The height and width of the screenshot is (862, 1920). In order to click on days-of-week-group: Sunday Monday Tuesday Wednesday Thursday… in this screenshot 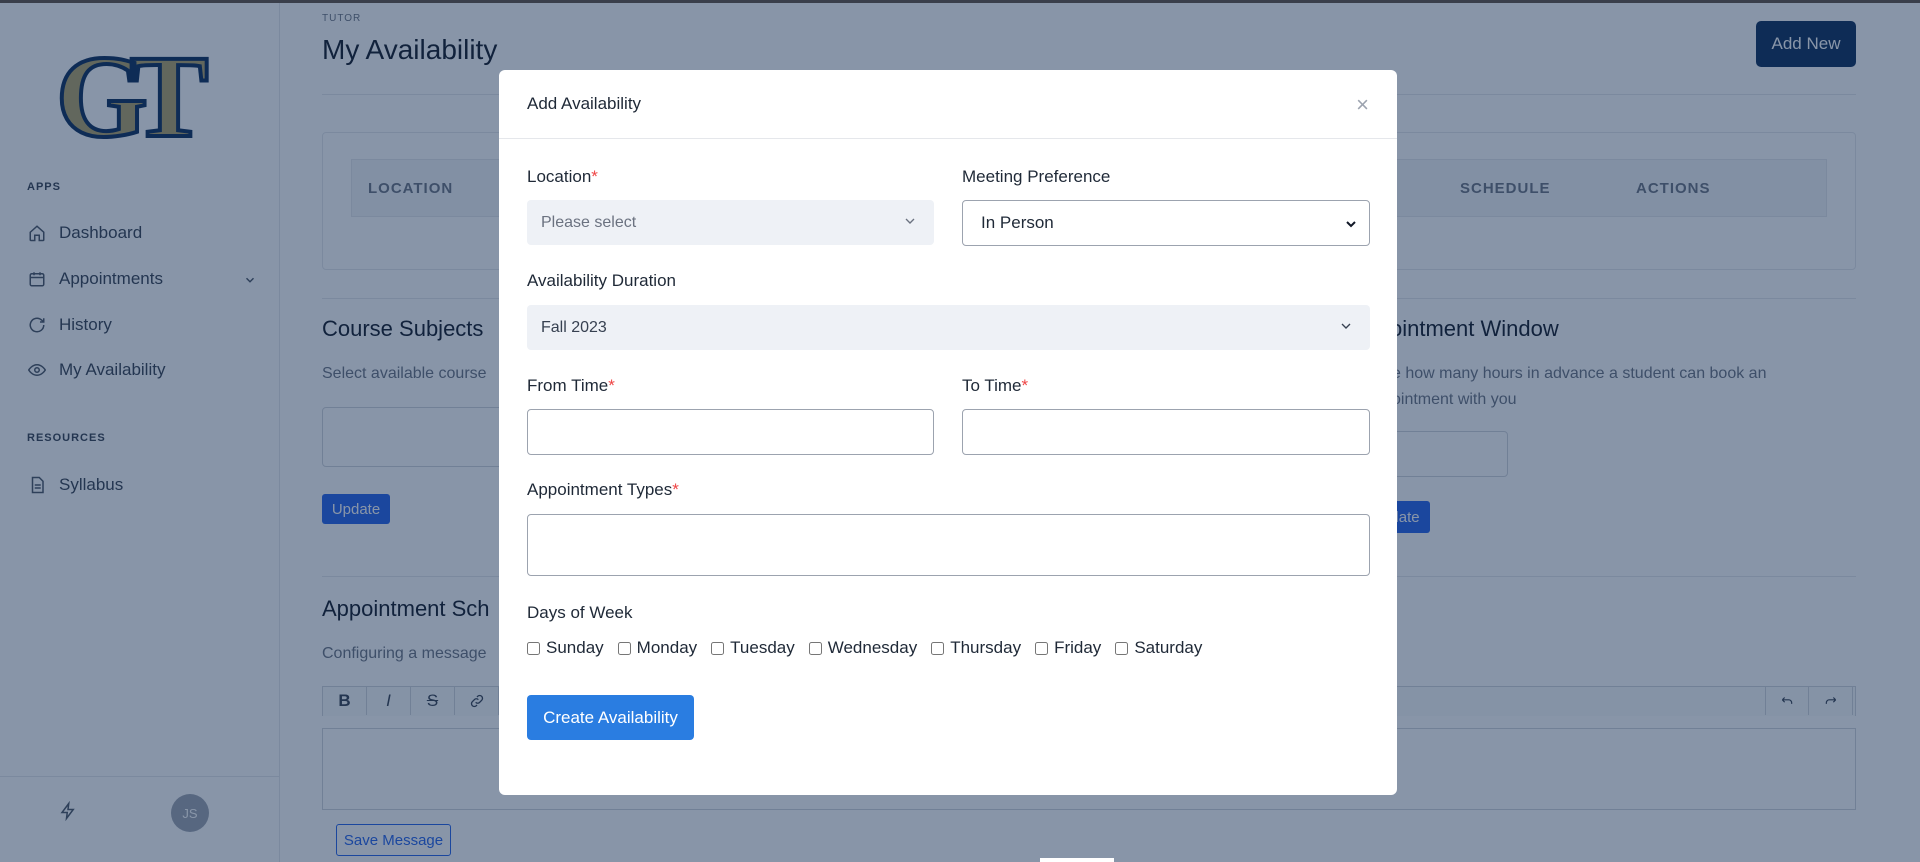, I will do `click(871, 648)`.